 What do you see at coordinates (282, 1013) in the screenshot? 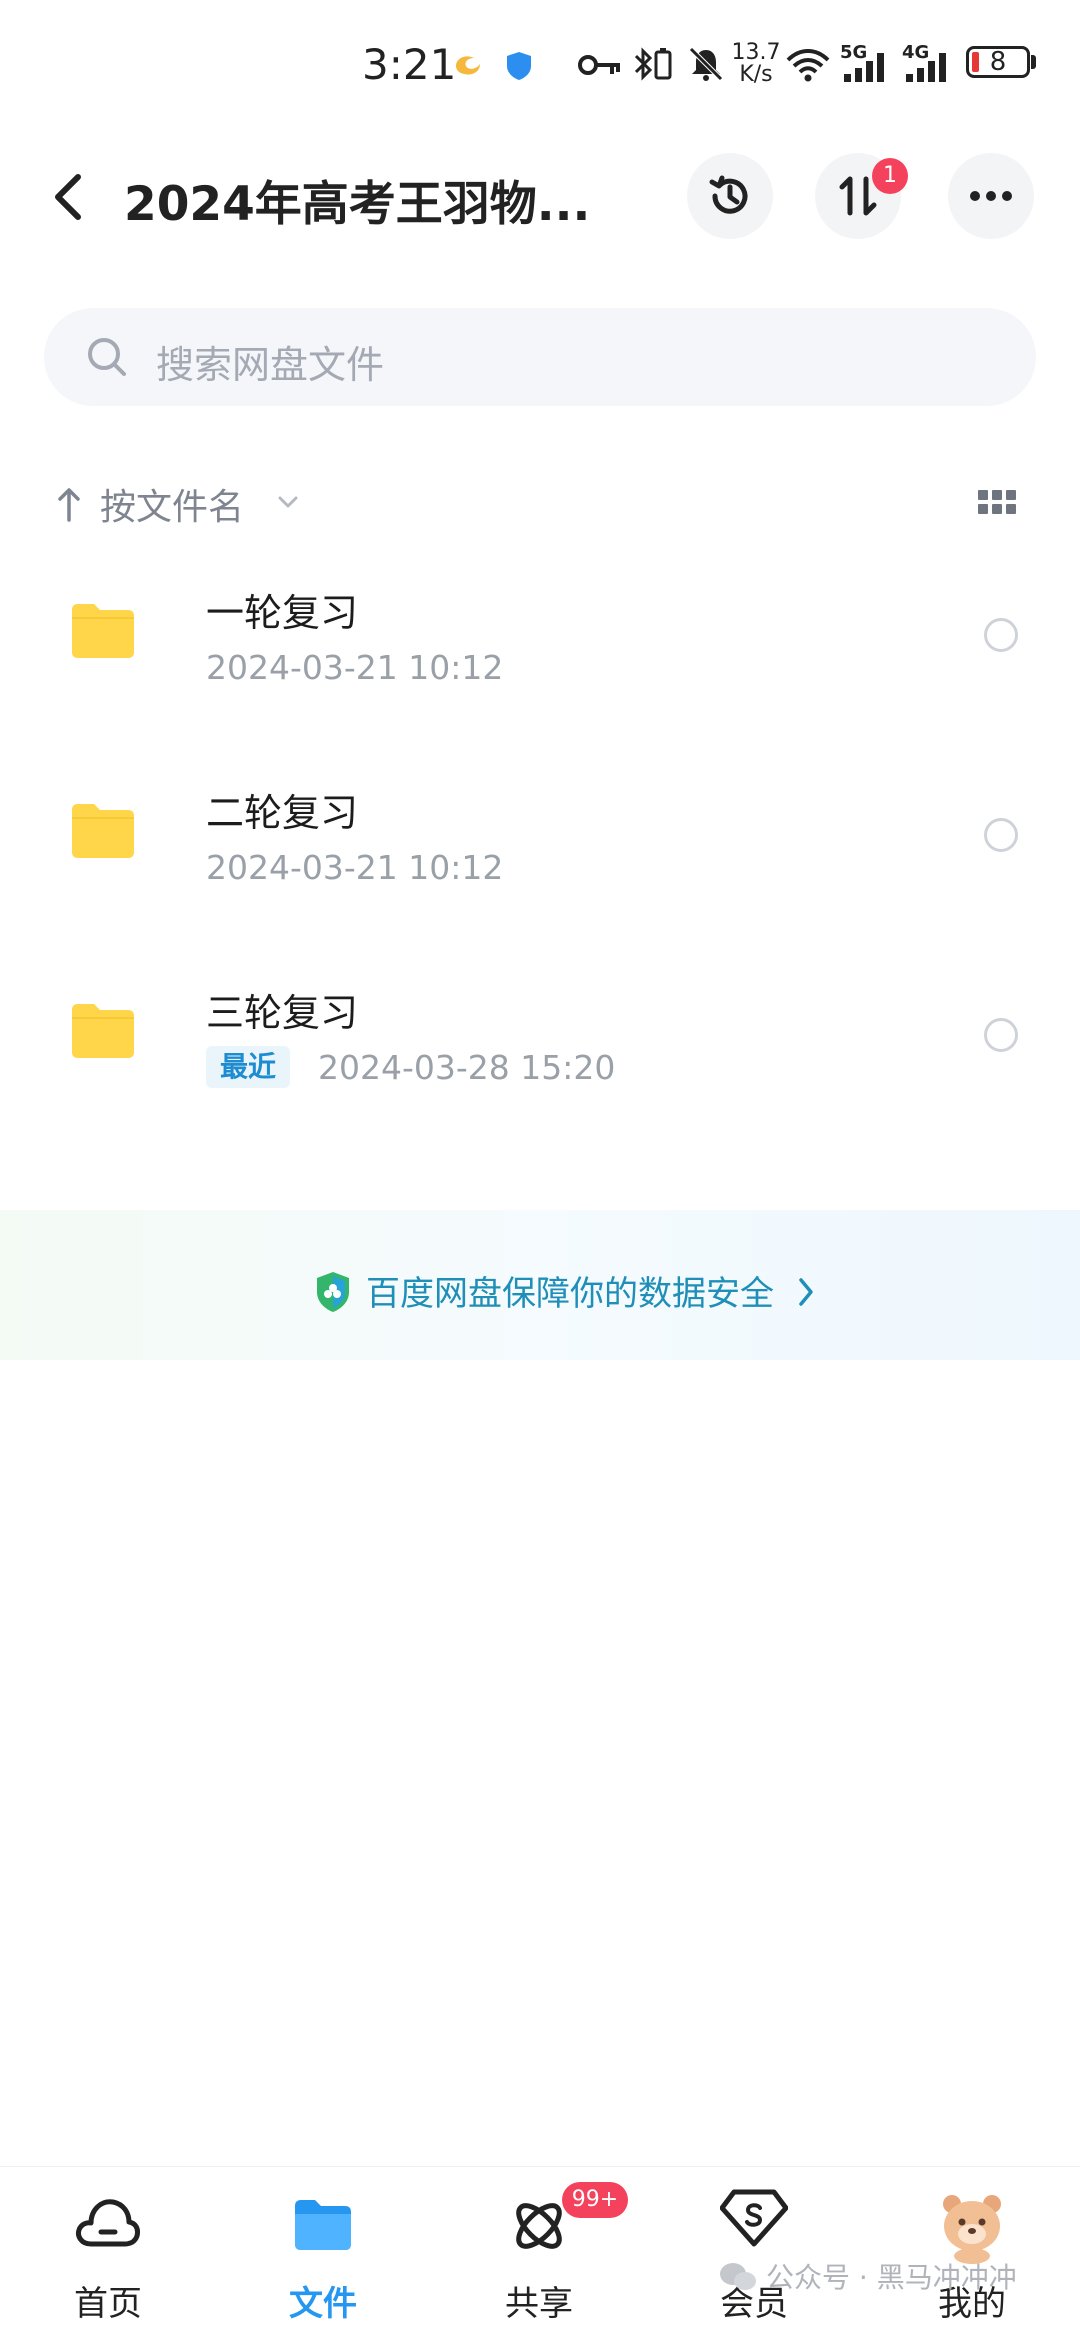
I see `file-name: 三轮复习` at bounding box center [282, 1013].